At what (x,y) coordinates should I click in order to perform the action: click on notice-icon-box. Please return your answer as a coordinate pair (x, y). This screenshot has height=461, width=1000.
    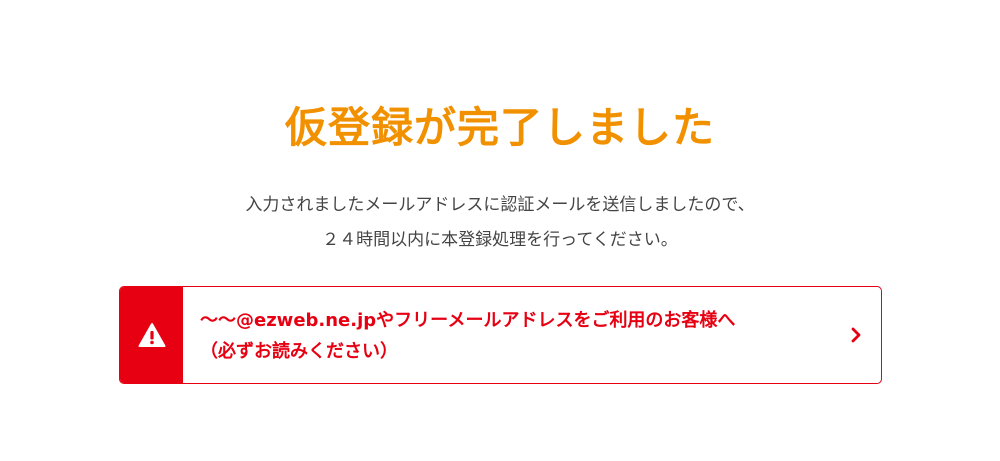
    Looking at the image, I should click on (151, 335).